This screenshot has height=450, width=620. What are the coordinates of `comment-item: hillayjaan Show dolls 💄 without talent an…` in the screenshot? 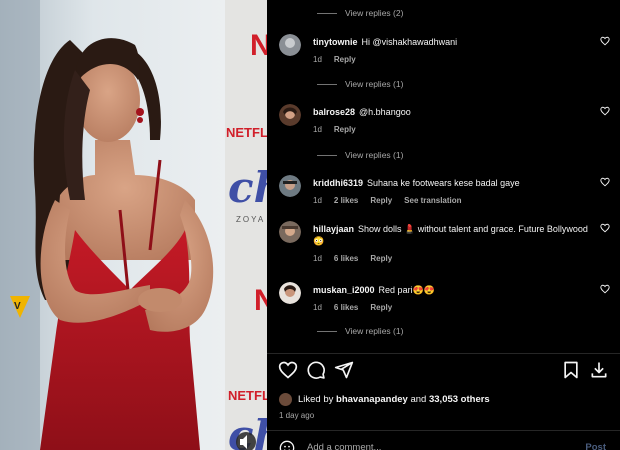 It's located at (444, 245).